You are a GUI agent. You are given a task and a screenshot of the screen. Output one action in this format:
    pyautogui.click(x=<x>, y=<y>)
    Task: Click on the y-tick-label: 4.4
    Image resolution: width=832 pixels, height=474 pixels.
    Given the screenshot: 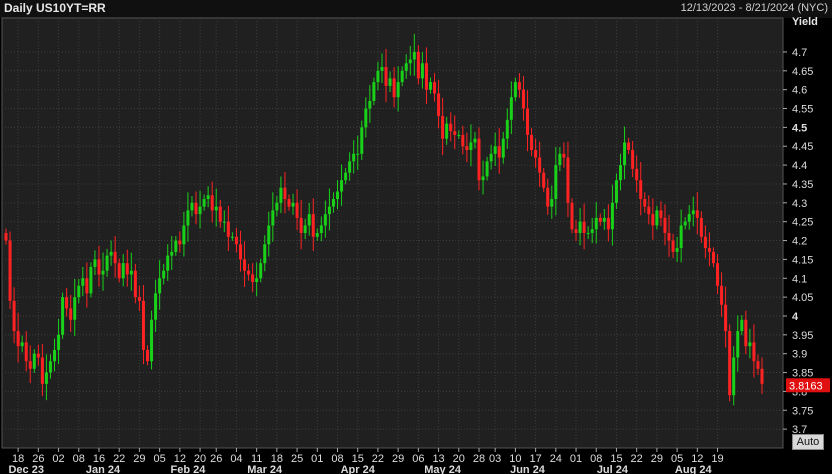 What is the action you would take?
    pyautogui.click(x=799, y=166)
    